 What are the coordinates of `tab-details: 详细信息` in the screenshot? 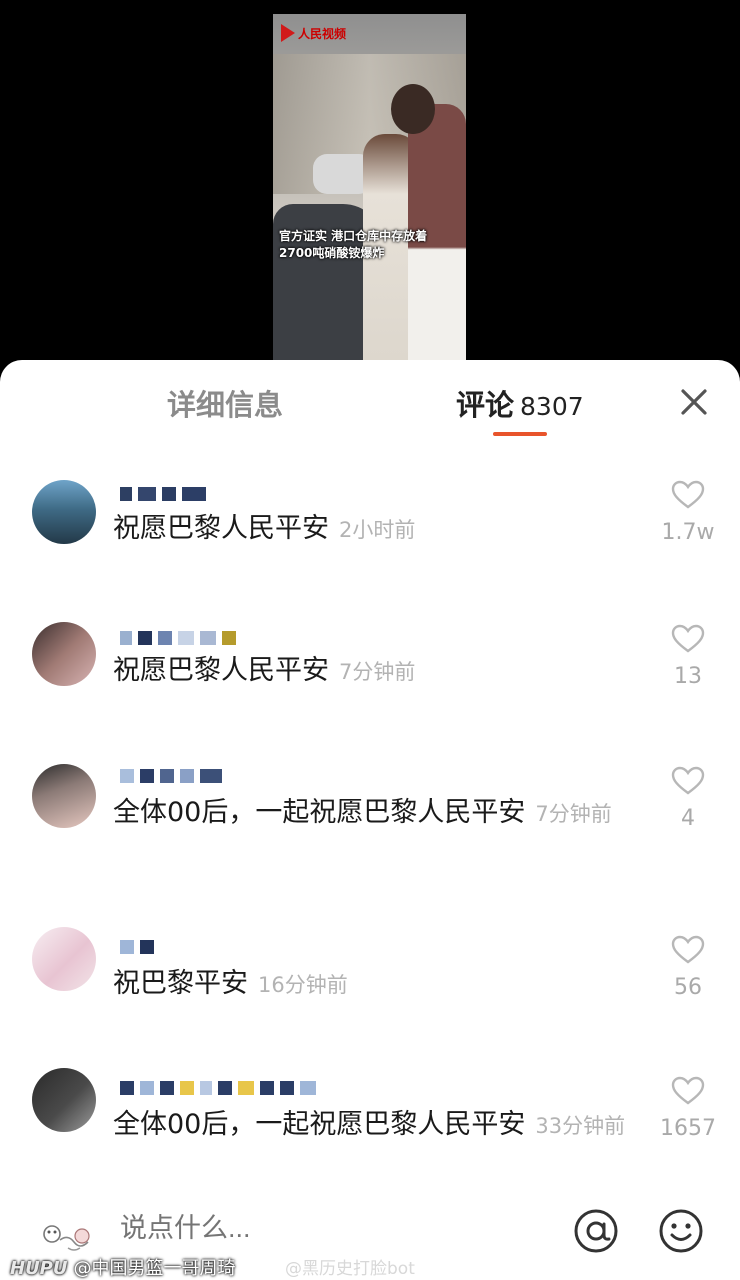 It's located at (225, 403).